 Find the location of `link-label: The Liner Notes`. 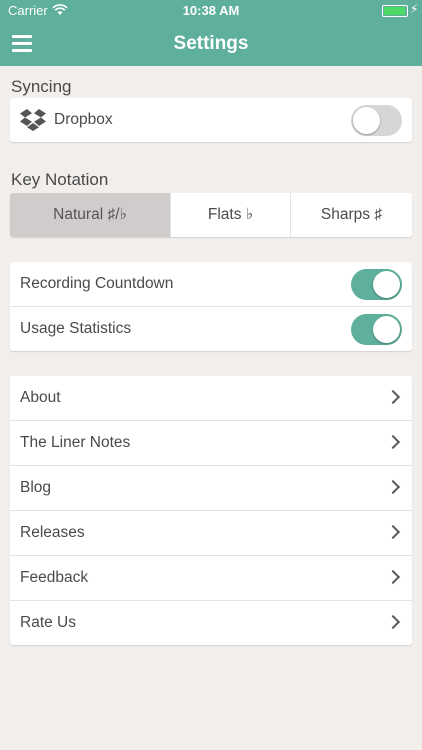

link-label: The Liner Notes is located at coordinates (75, 442).